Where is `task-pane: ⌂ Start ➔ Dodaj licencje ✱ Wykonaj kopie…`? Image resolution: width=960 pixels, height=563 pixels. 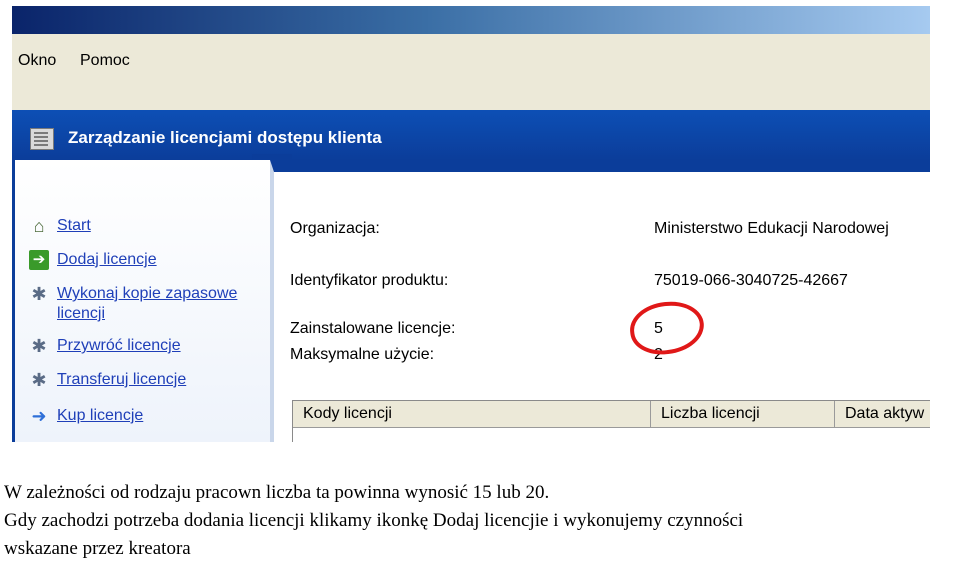 task-pane: ⌂ Start ➔ Dodaj licencje ✱ Wykonaj kopie… is located at coordinates (142, 301).